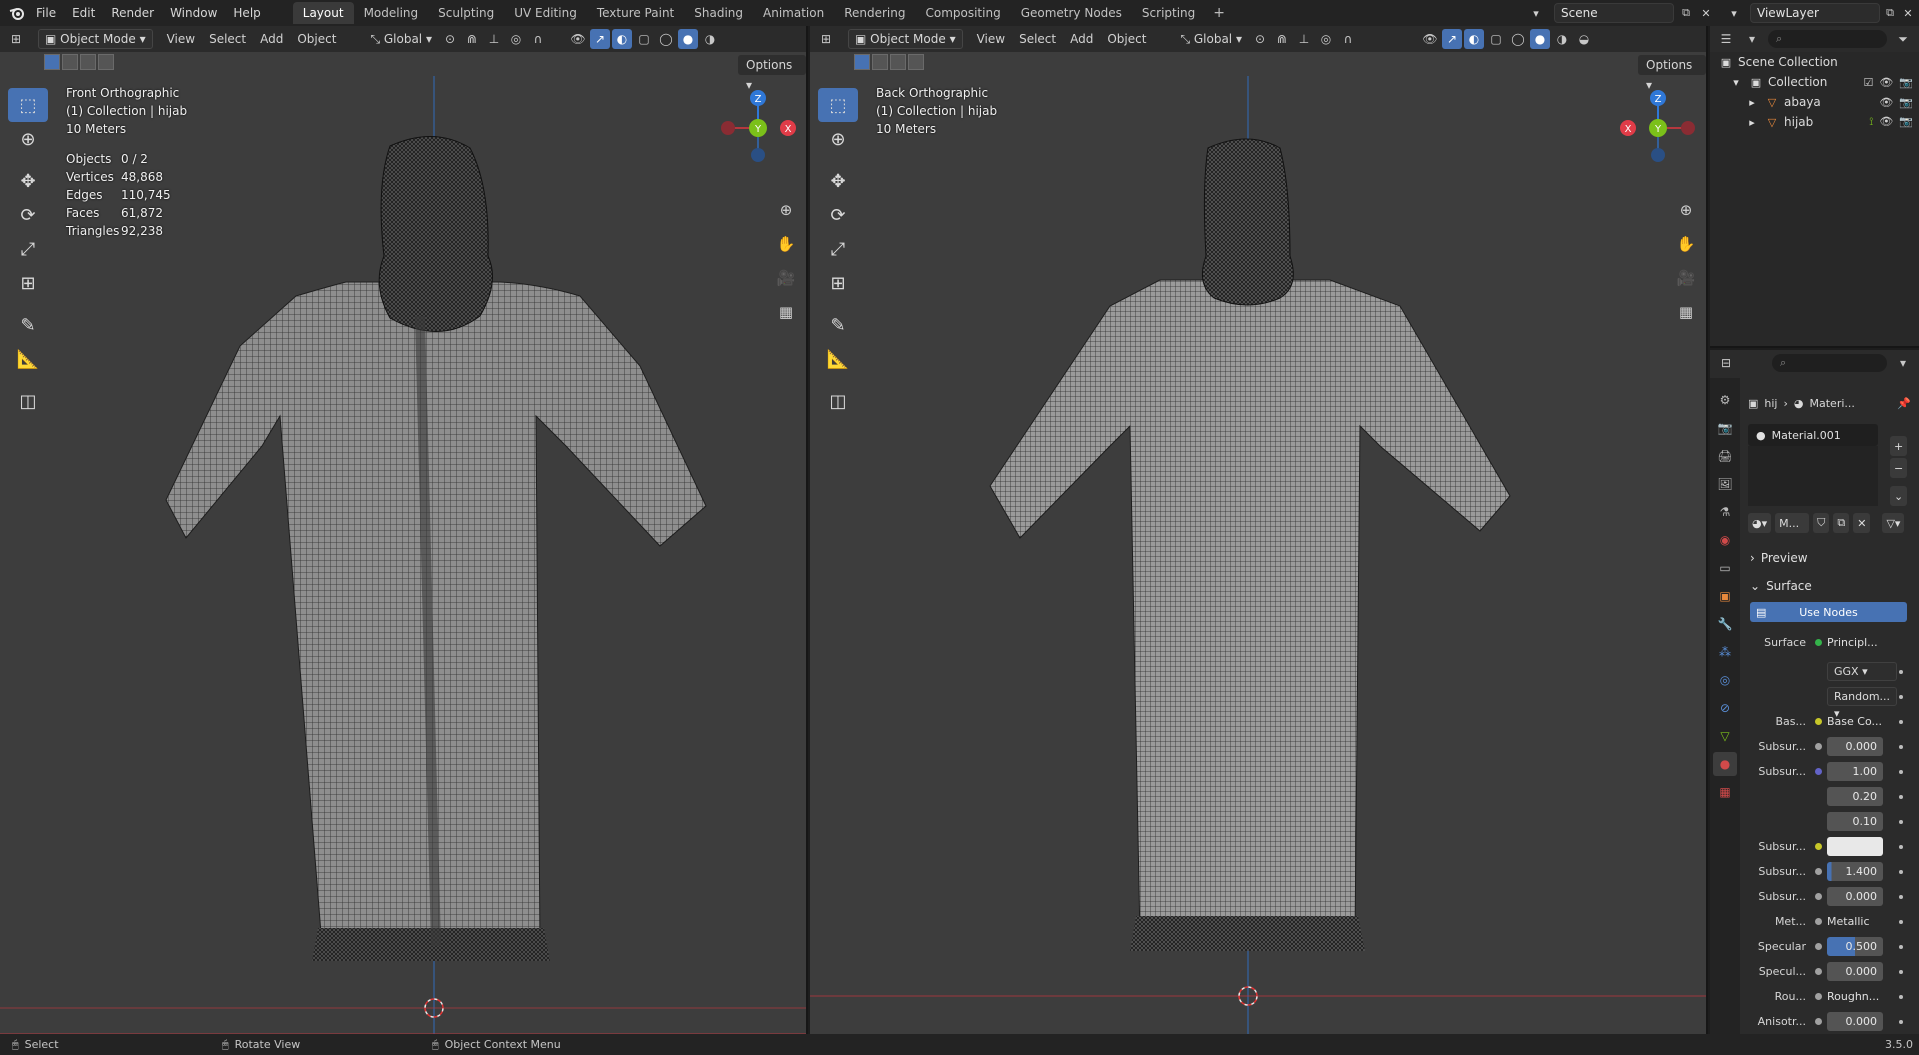 The image size is (1919, 1055). I want to click on tab-texture-paint: Texture Paint, so click(635, 13).